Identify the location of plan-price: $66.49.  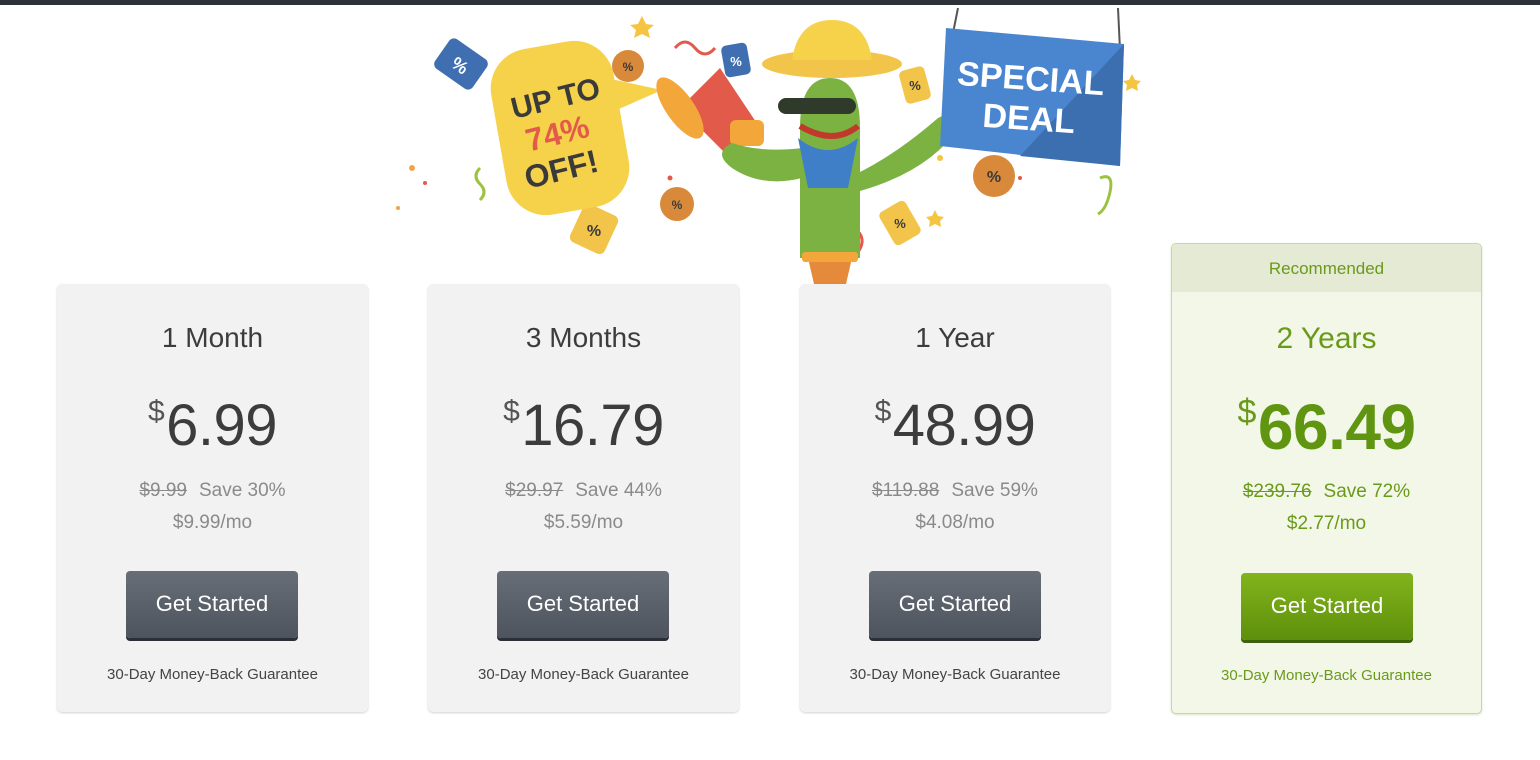
(1326, 427).